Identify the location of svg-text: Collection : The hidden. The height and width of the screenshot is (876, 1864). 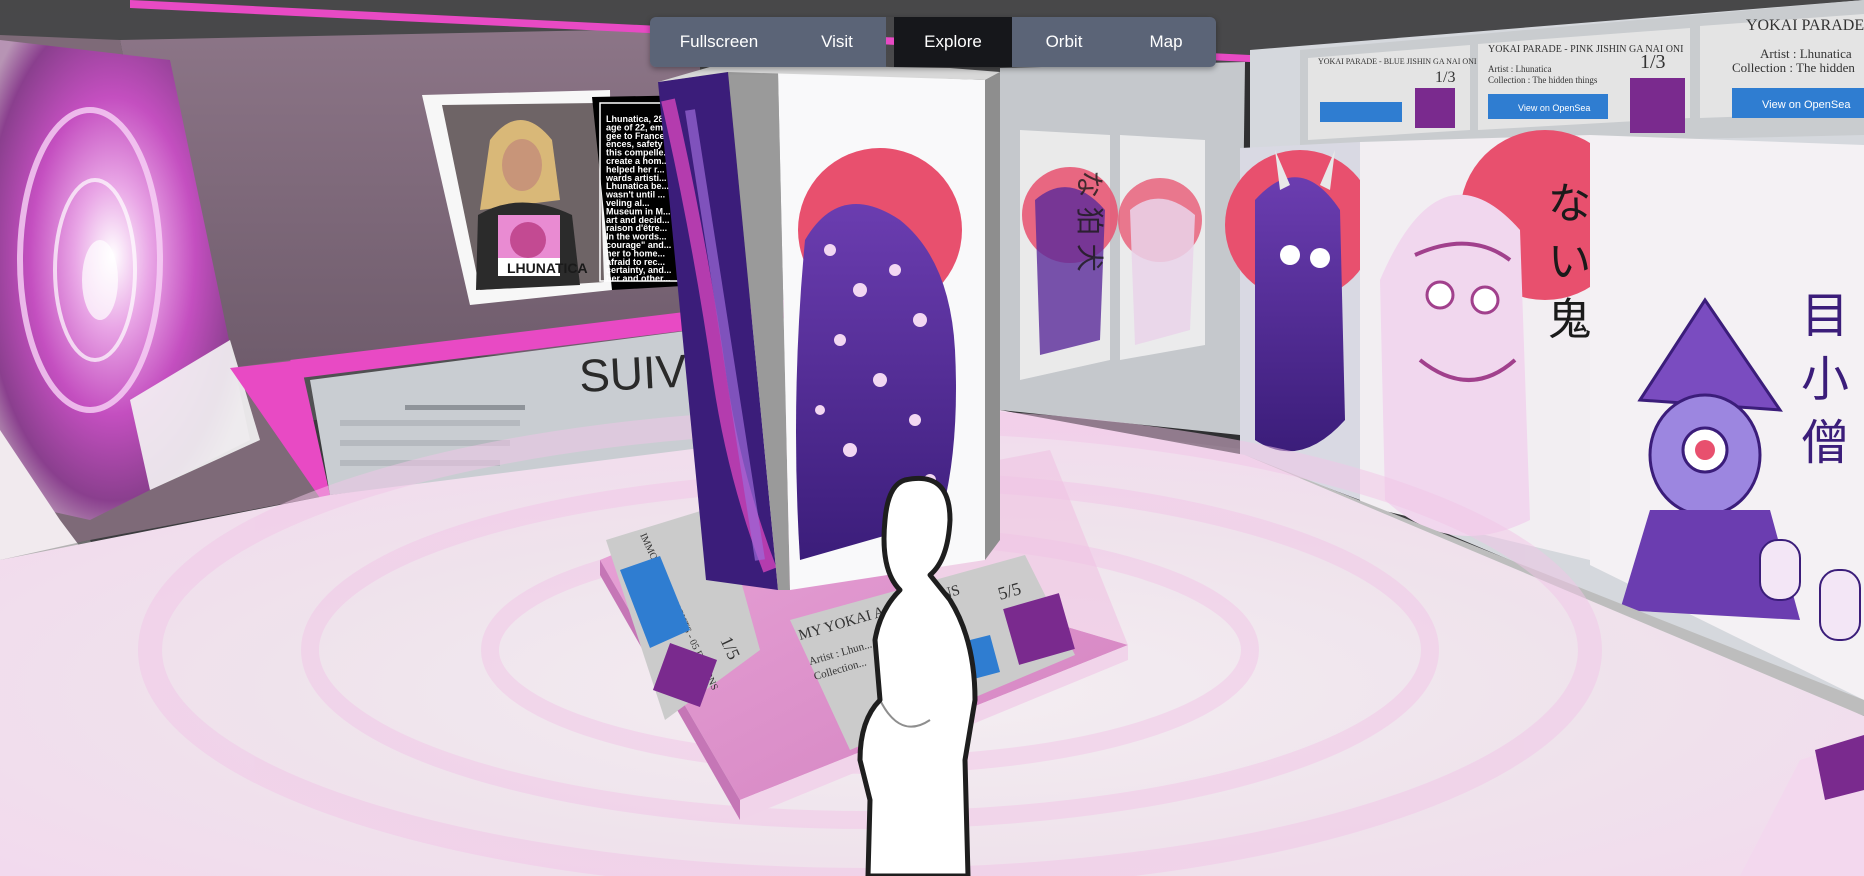
(1793, 67).